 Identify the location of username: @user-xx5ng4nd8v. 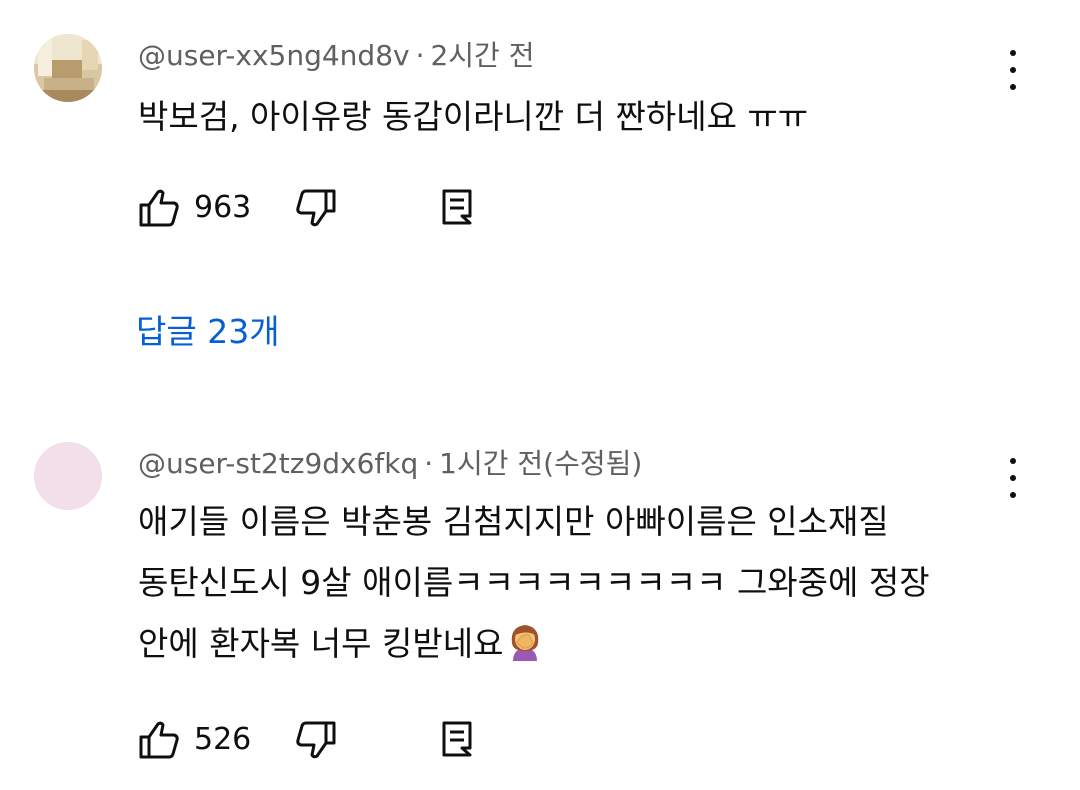
(274, 55).